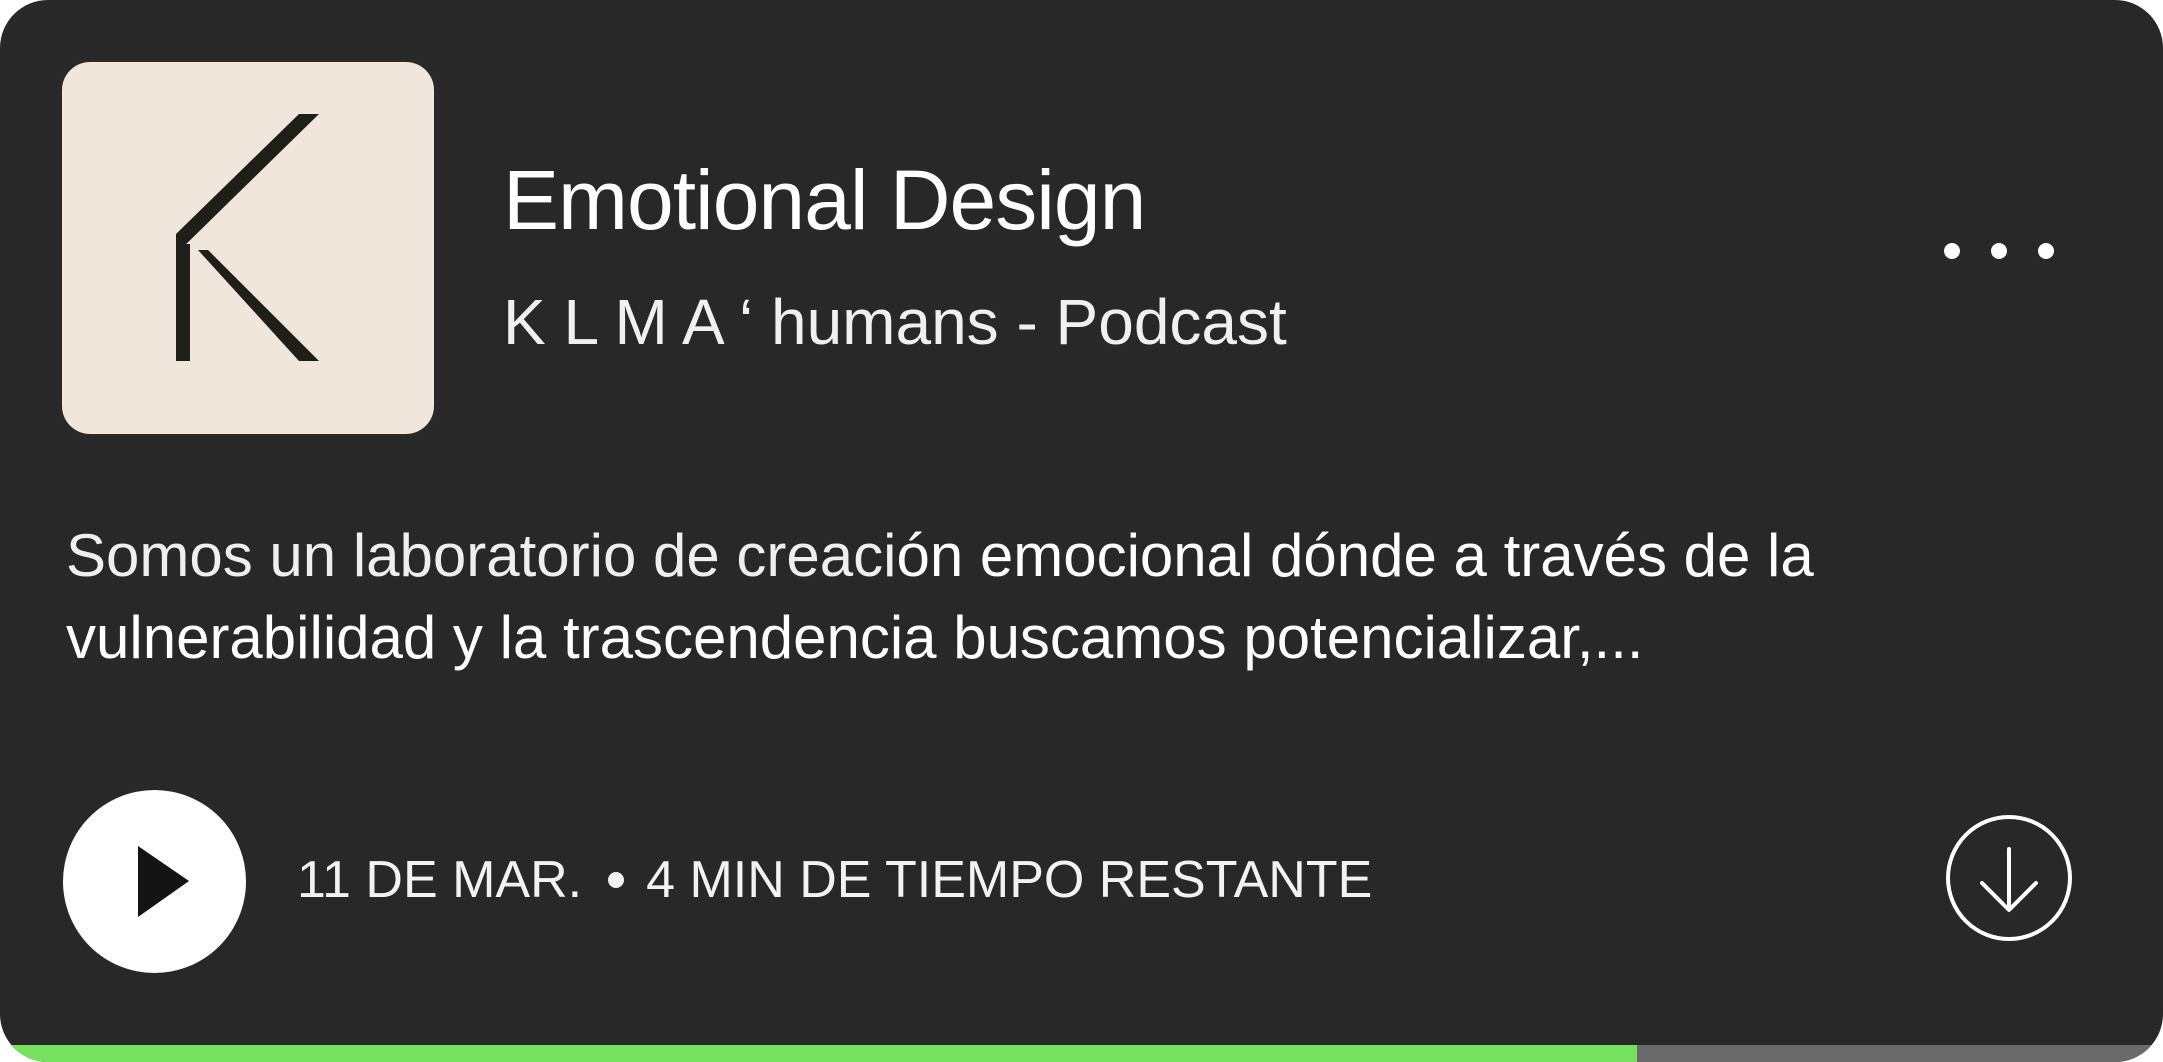 This screenshot has height=1062, width=2163. I want to click on episode-title: Emotional Design, so click(824, 200).